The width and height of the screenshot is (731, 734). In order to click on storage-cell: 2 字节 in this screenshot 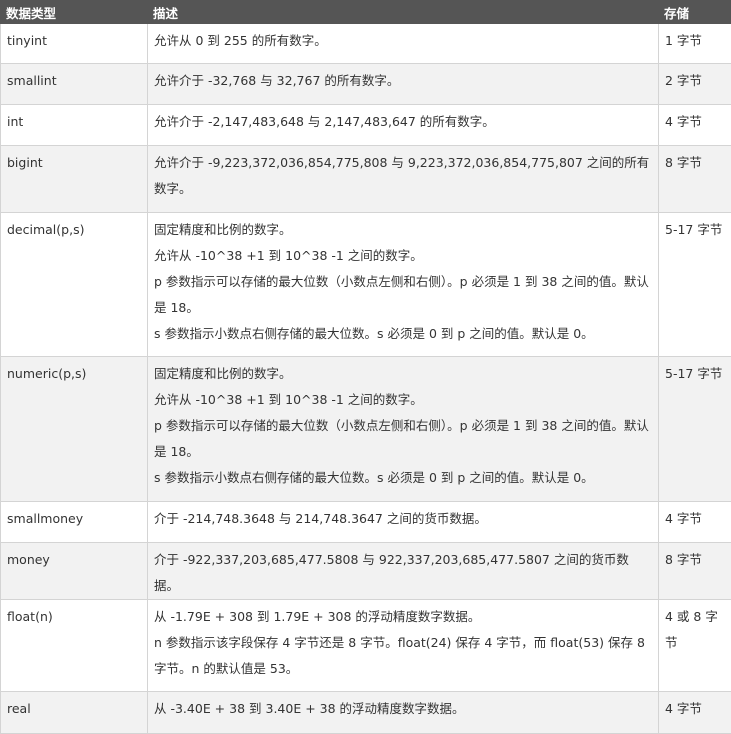, I will do `click(695, 84)`.